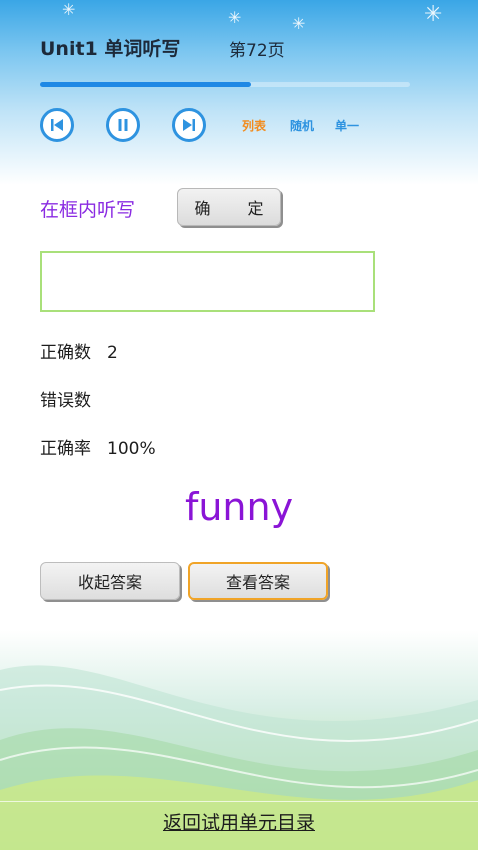  What do you see at coordinates (112, 353) in the screenshot?
I see `correct-count-value: 2` at bounding box center [112, 353].